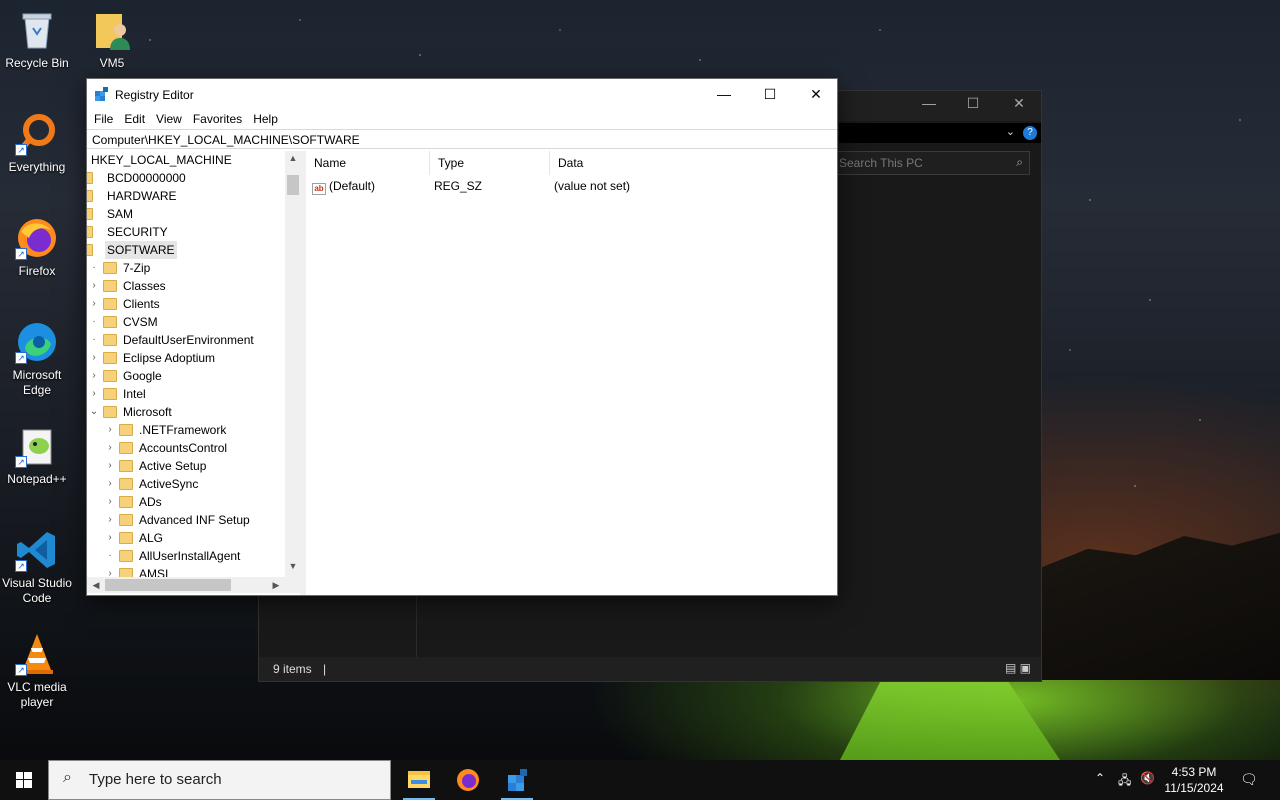  I want to click on recycle-bin-icon, so click(37, 30).